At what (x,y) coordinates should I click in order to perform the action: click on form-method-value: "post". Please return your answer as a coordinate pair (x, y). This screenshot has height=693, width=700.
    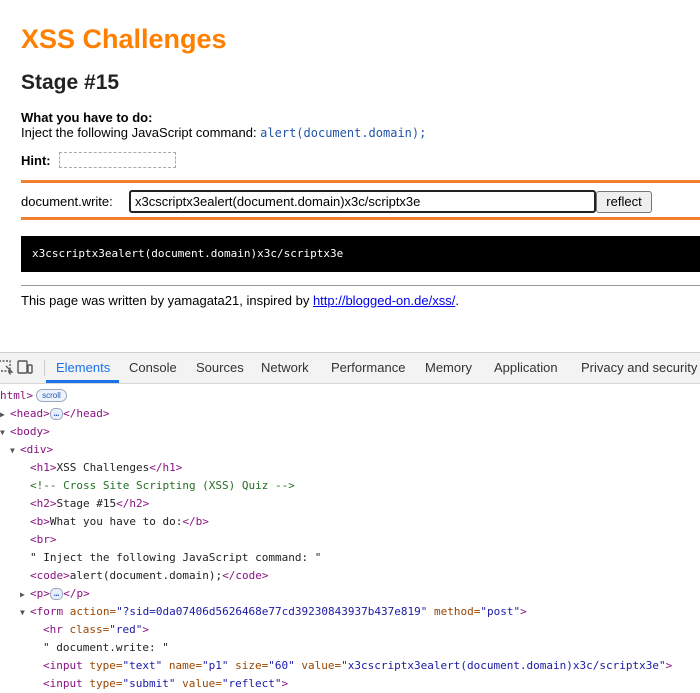
    Looking at the image, I should click on (500, 611).